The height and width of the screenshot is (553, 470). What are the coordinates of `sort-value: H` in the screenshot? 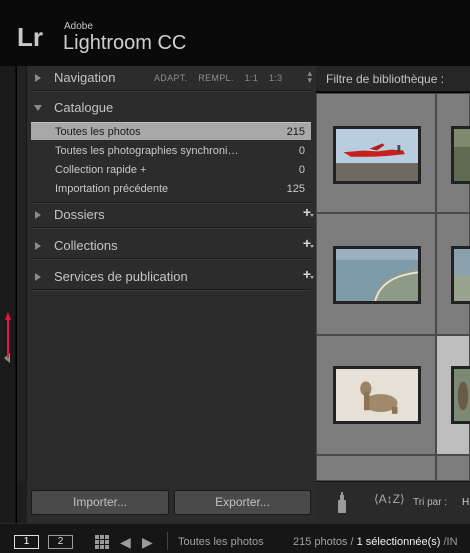 It's located at (465, 502).